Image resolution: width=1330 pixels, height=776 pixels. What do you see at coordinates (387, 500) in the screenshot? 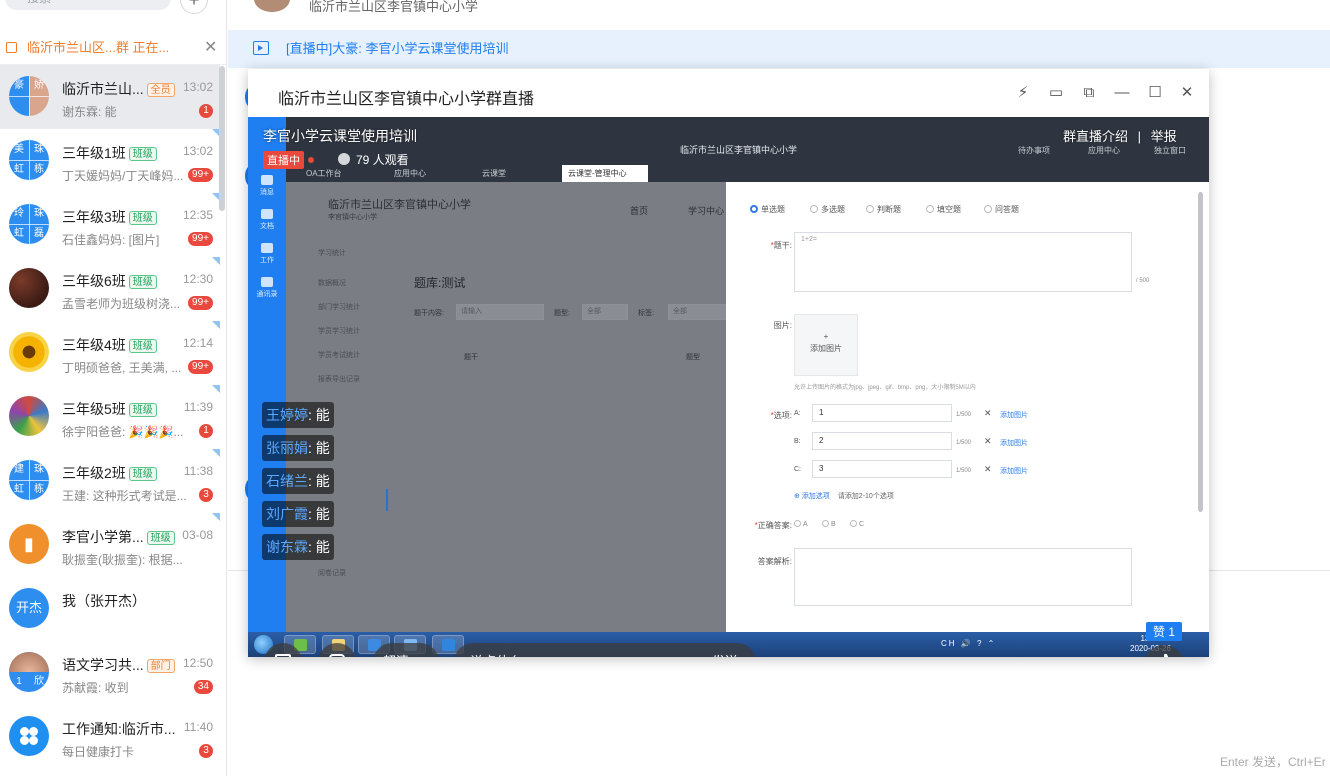
I see `screen-selection` at bounding box center [387, 500].